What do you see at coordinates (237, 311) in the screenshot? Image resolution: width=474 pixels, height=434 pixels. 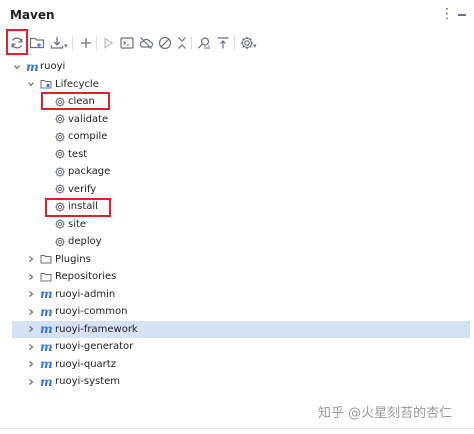 I see `tree-item-ruoyi-common: m ruoyi-common` at bounding box center [237, 311].